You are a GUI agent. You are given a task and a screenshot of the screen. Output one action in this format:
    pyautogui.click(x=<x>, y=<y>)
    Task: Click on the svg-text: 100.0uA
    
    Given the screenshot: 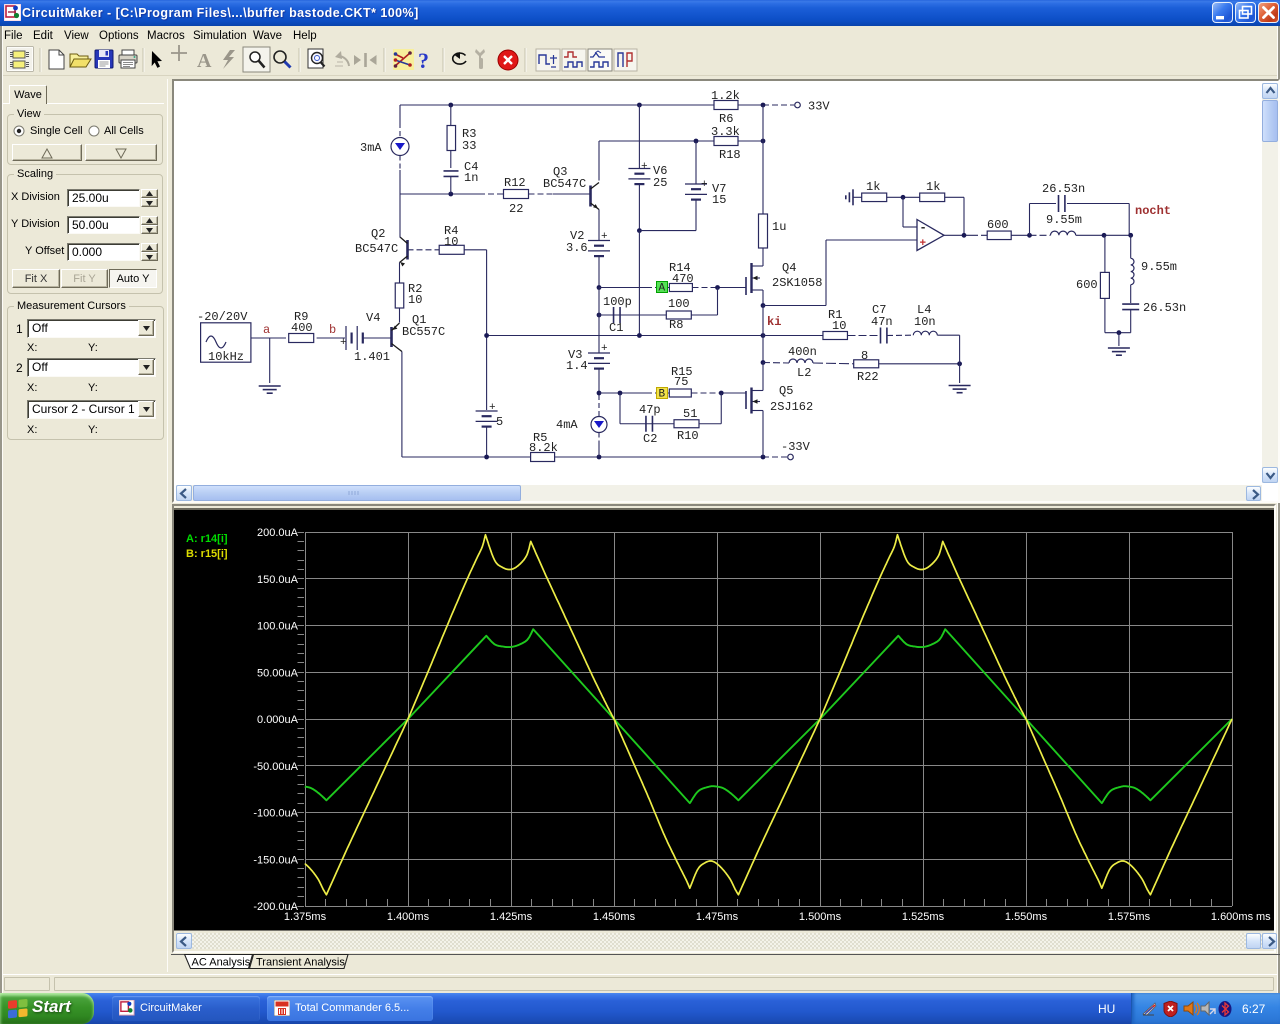 What is the action you would take?
    pyautogui.click(x=278, y=627)
    